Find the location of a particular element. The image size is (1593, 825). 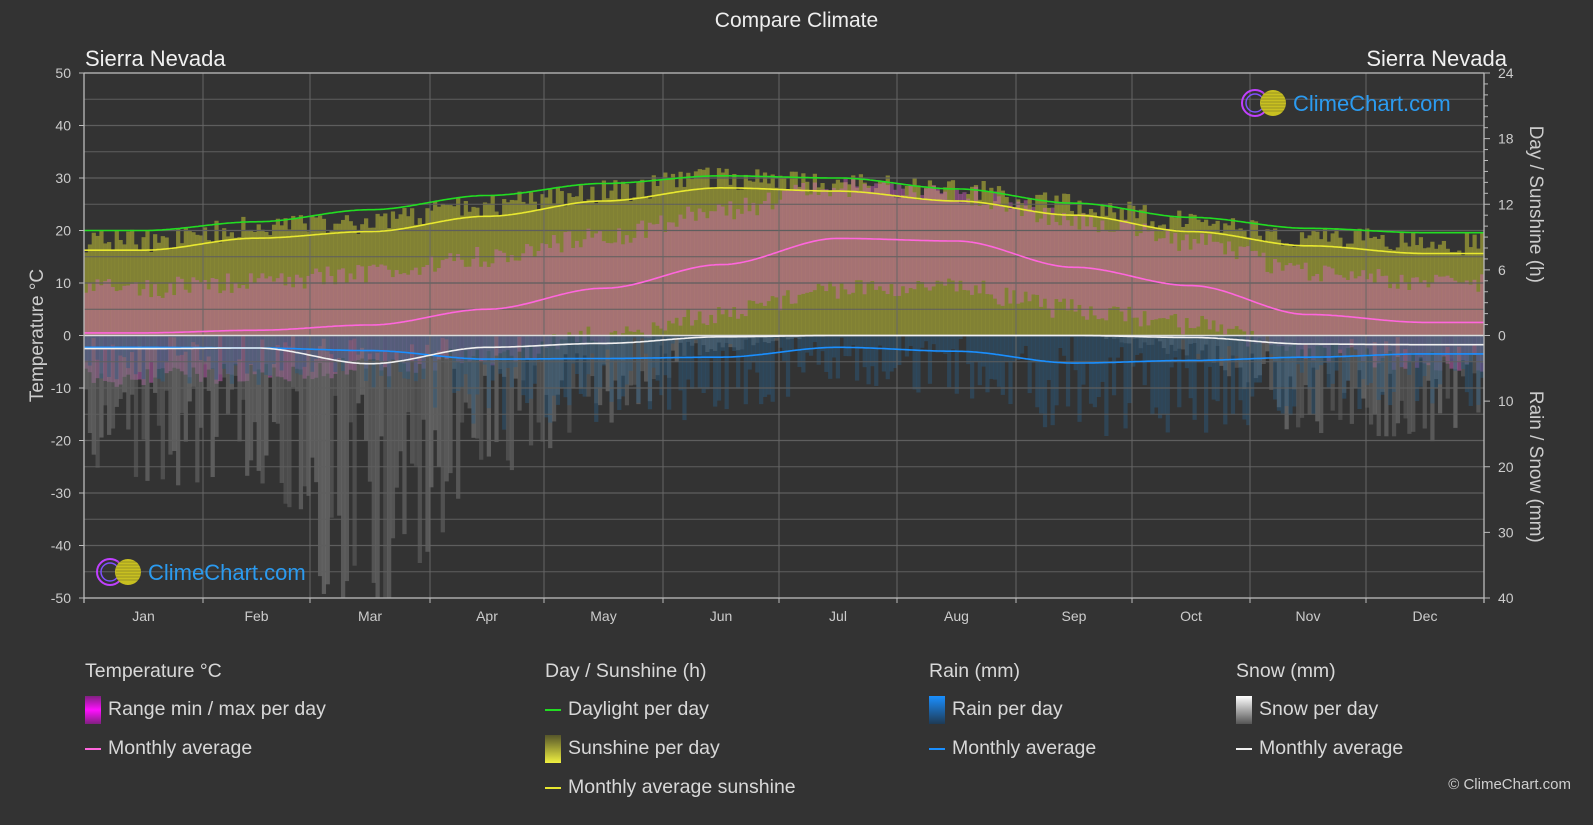

legend-item: Rain per day is located at coordinates (1012, 709).